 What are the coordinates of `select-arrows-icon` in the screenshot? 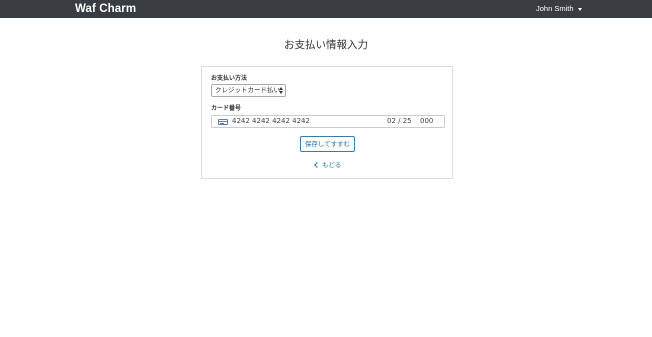 It's located at (281, 91).